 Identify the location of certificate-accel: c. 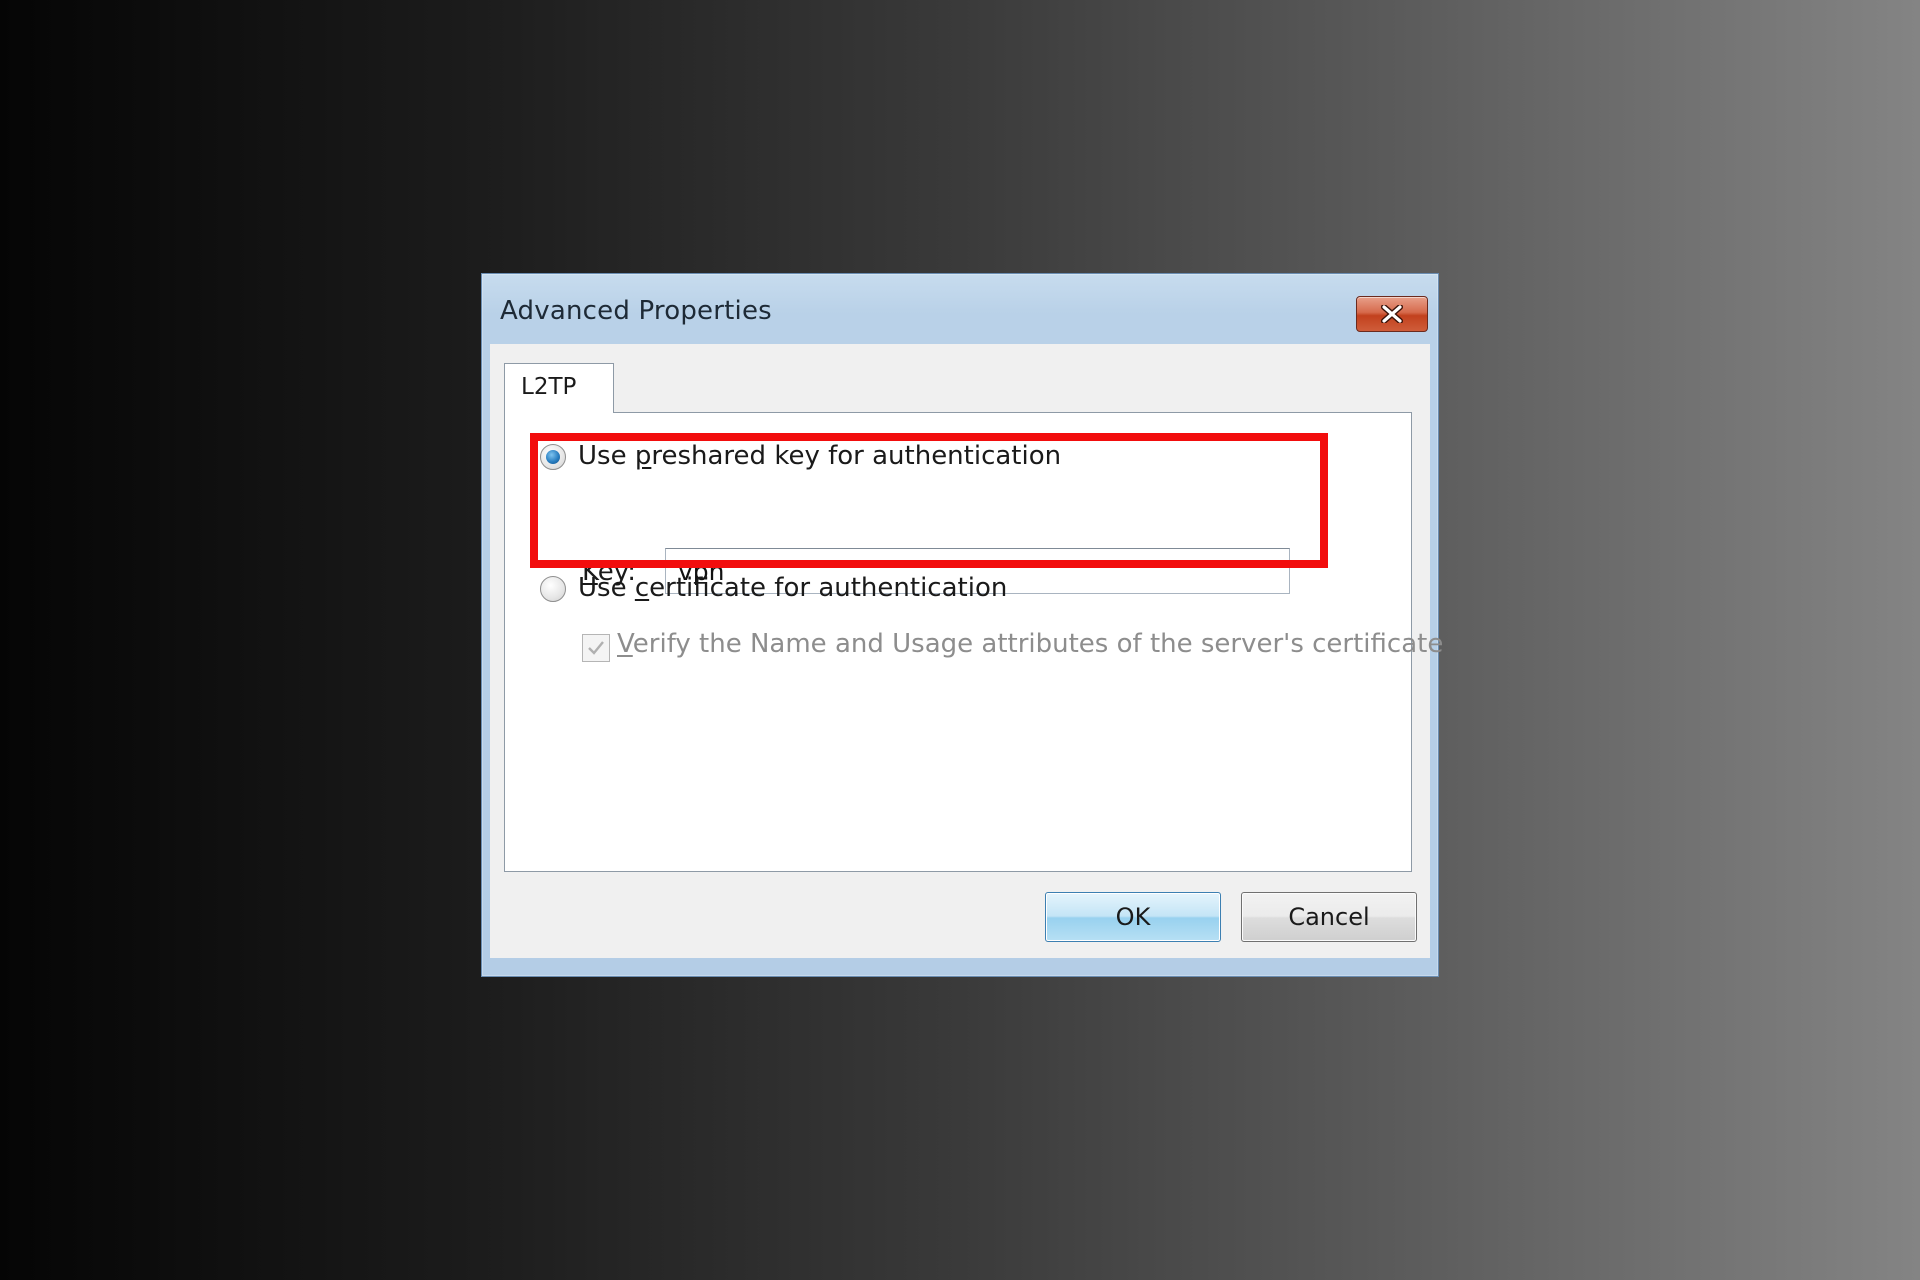
(642, 588).